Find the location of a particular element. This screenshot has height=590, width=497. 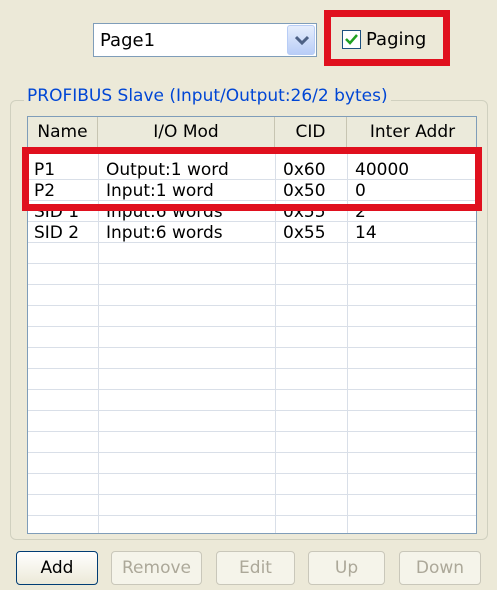

table-row: SID 2 Input:6 words 0x55 14 is located at coordinates (252, 232).